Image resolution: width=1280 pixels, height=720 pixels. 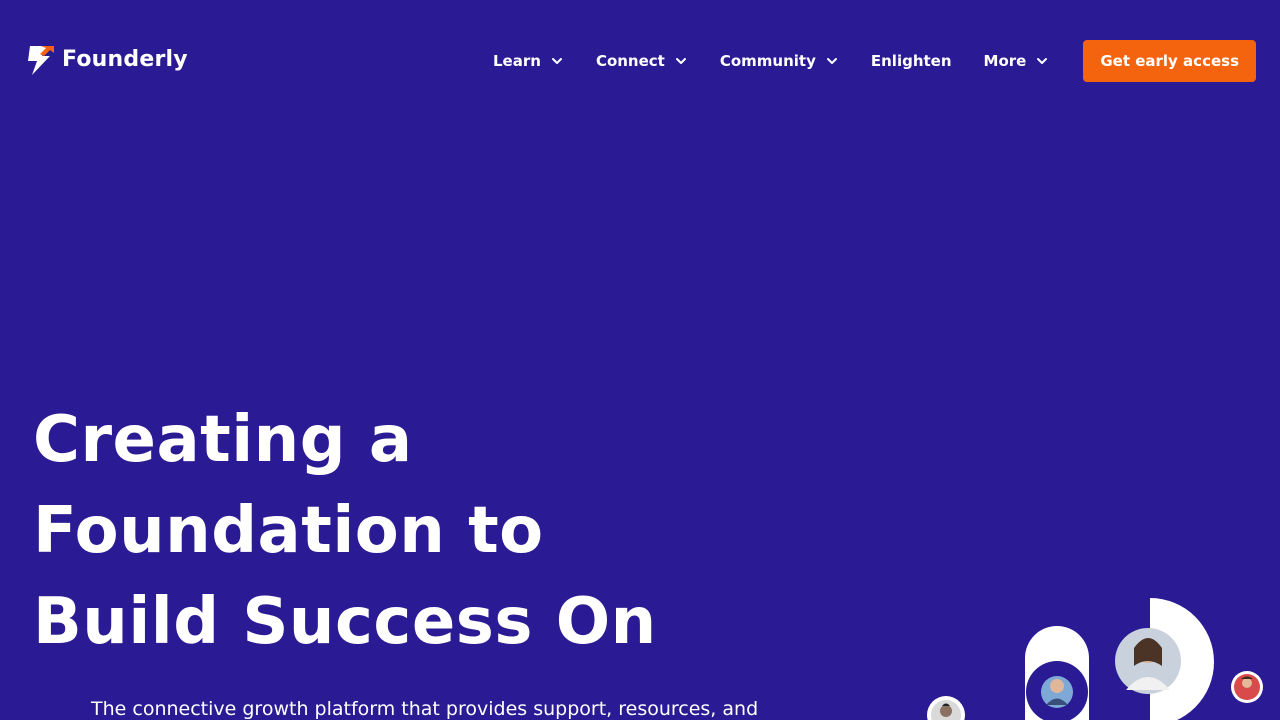 I want to click on nav-item-more: More, so click(x=1017, y=61).